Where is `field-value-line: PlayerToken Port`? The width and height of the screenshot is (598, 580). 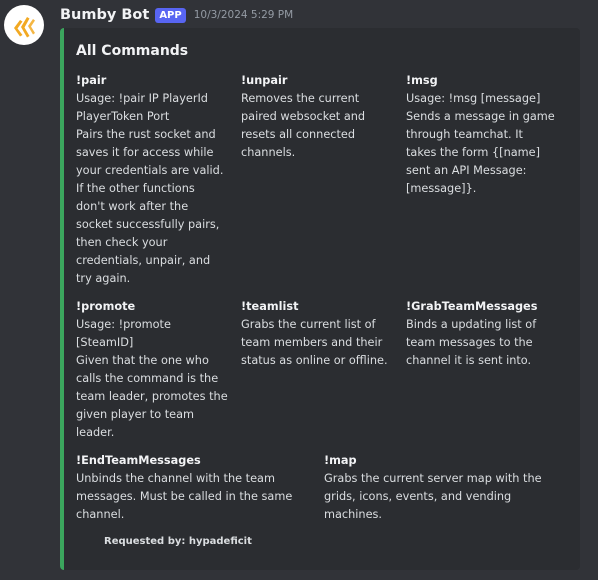 field-value-line: PlayerToken Port is located at coordinates (123, 116).